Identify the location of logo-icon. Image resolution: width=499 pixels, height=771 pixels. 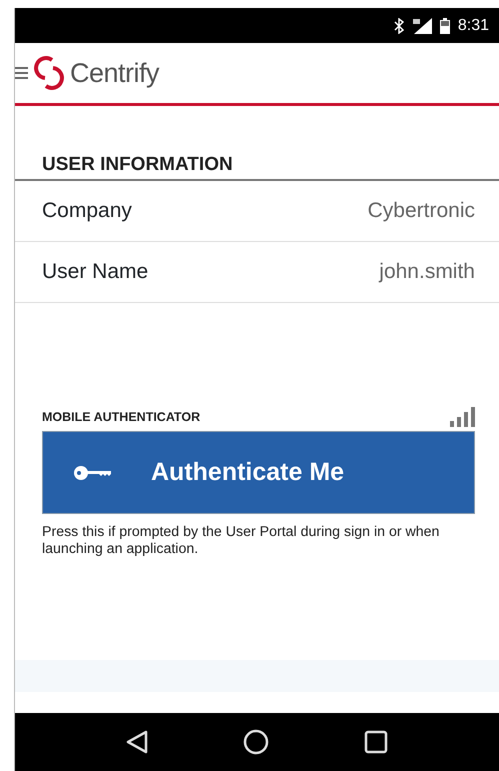
(49, 73).